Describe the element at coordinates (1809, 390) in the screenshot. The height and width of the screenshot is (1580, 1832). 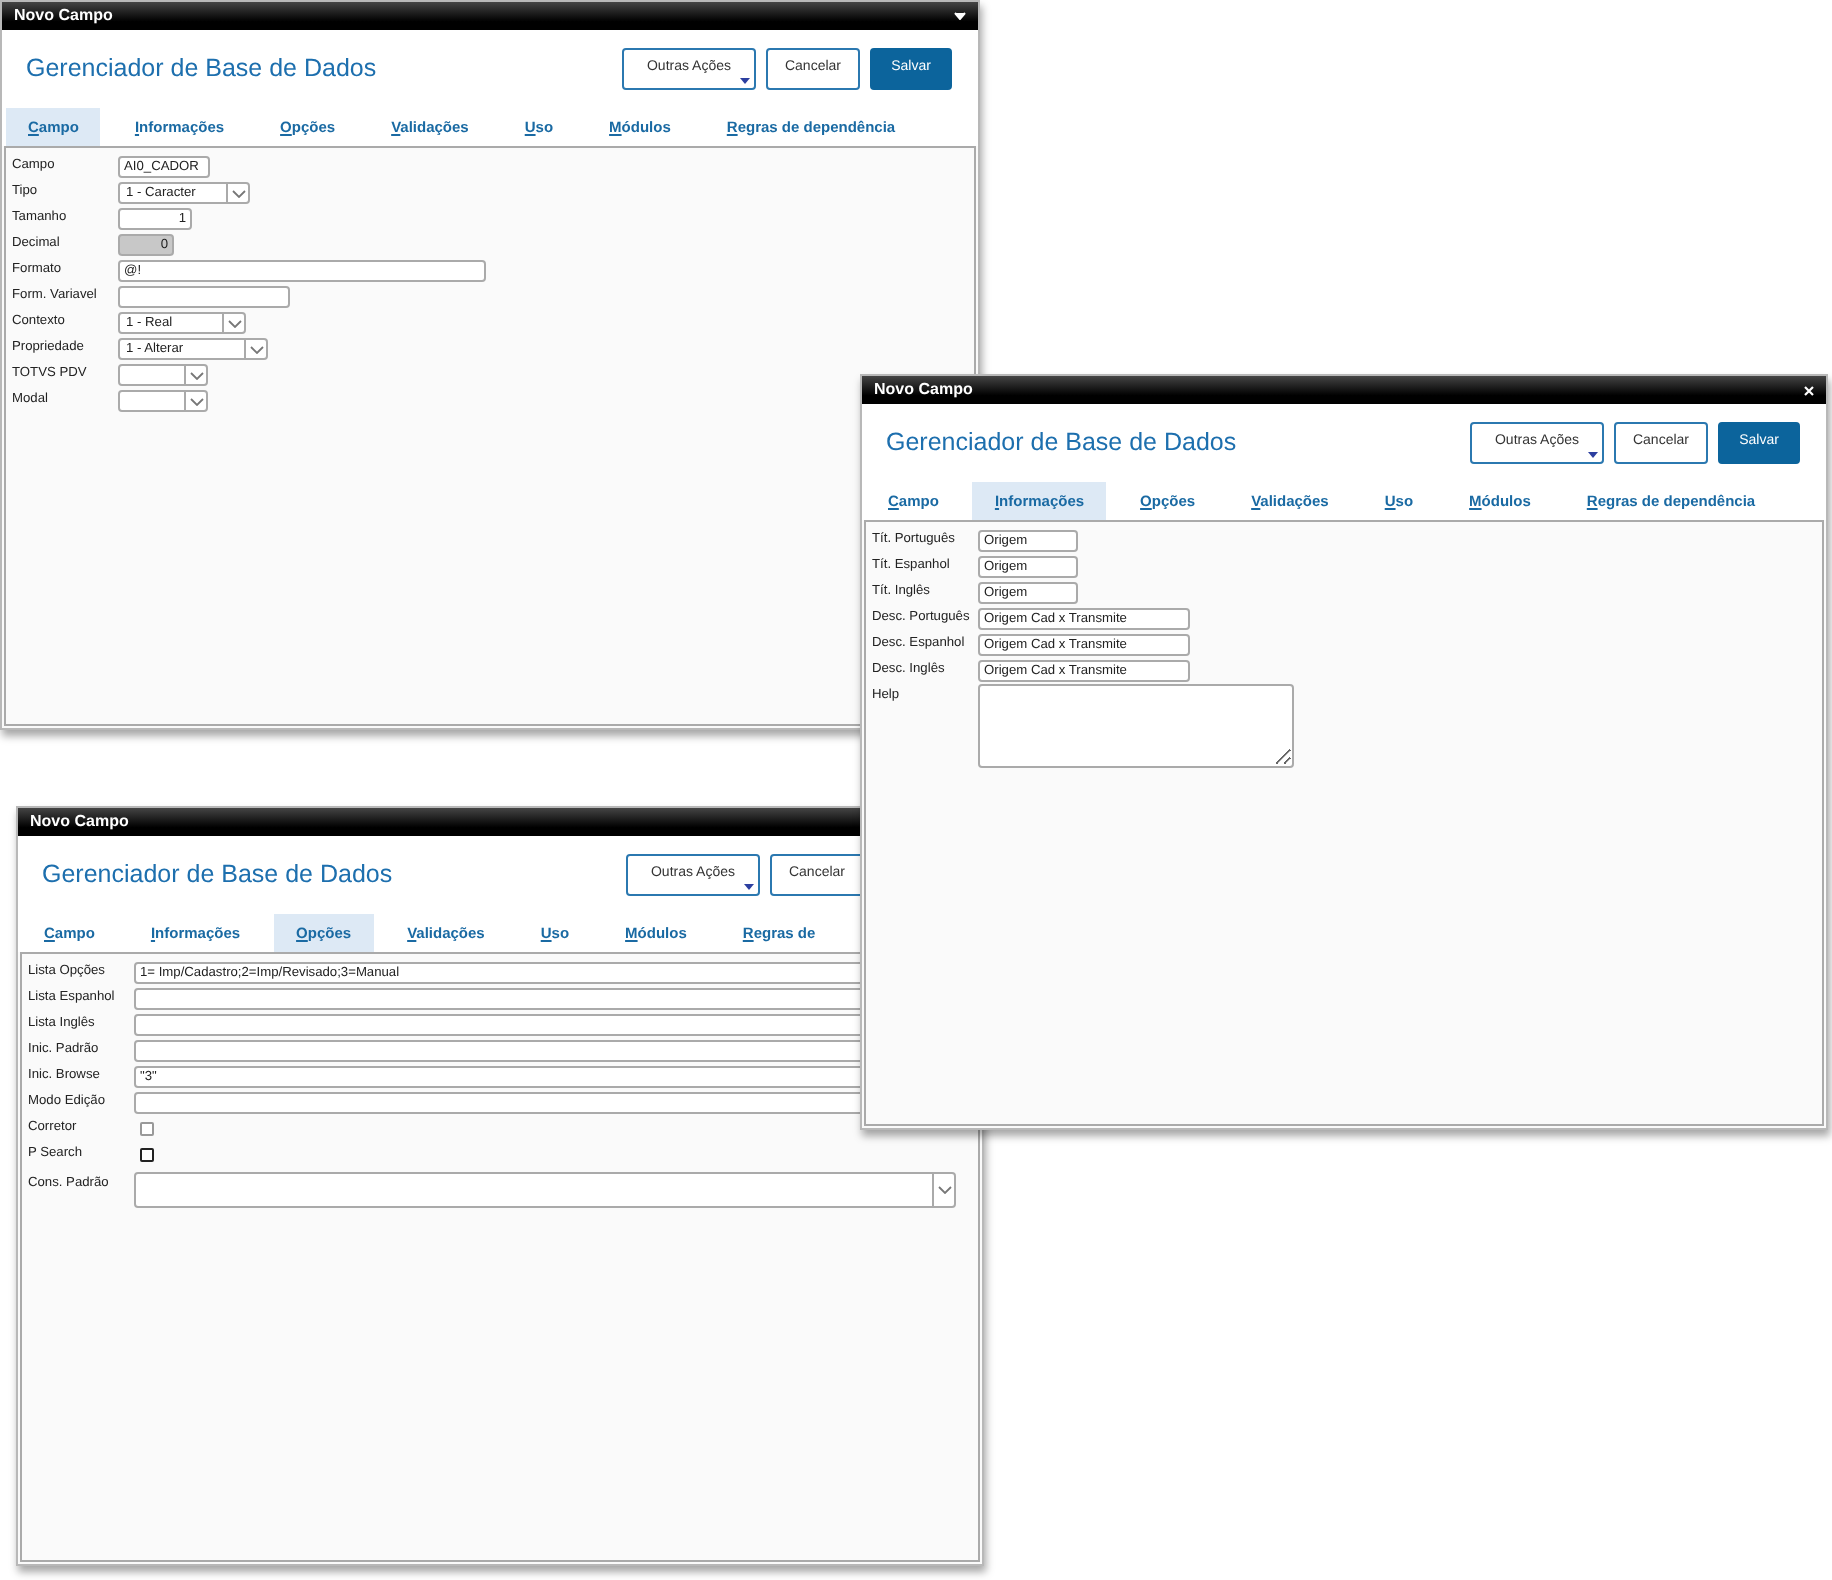
I see `close-icon` at that location.